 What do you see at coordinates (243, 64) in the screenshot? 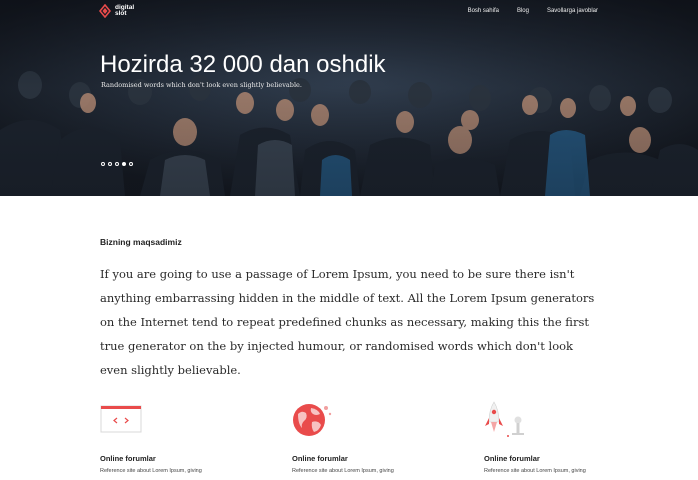
I see `hero-title: Hozirda 32 000 dan oshdik` at bounding box center [243, 64].